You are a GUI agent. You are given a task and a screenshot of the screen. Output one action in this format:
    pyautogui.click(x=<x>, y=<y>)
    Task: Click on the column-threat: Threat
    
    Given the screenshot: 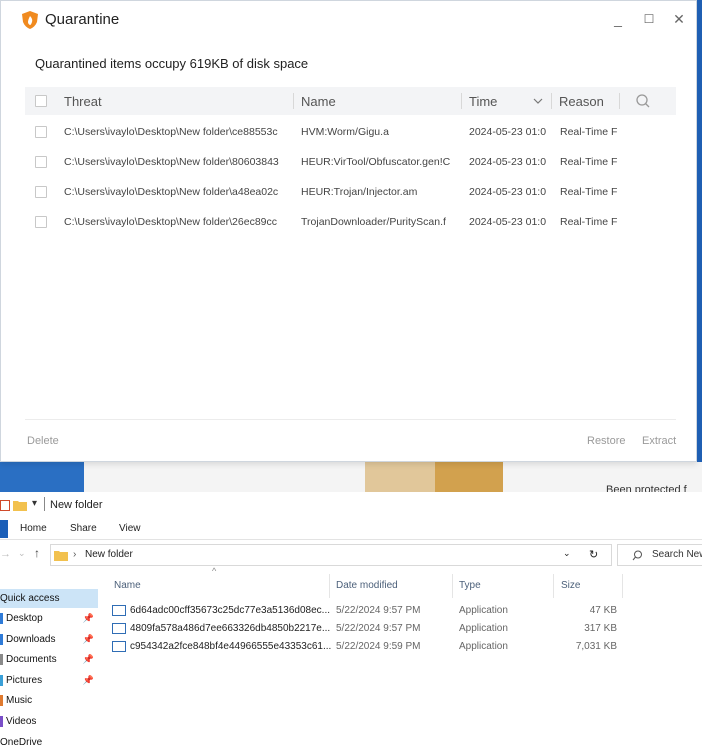 What is the action you would take?
    pyautogui.click(x=83, y=101)
    